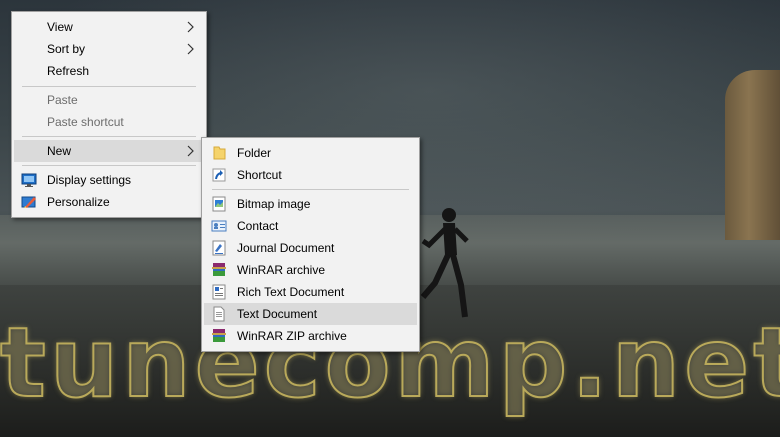  What do you see at coordinates (219, 292) in the screenshot?
I see `rich-text-document-icon` at bounding box center [219, 292].